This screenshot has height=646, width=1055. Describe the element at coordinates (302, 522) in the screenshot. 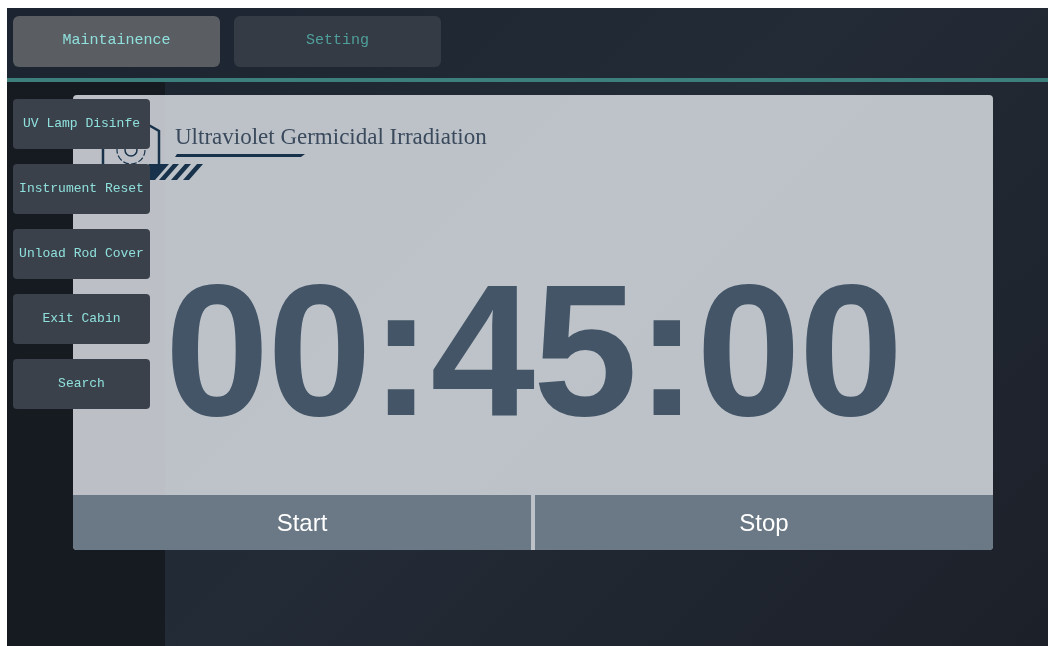

I see `action-button: Start` at that location.